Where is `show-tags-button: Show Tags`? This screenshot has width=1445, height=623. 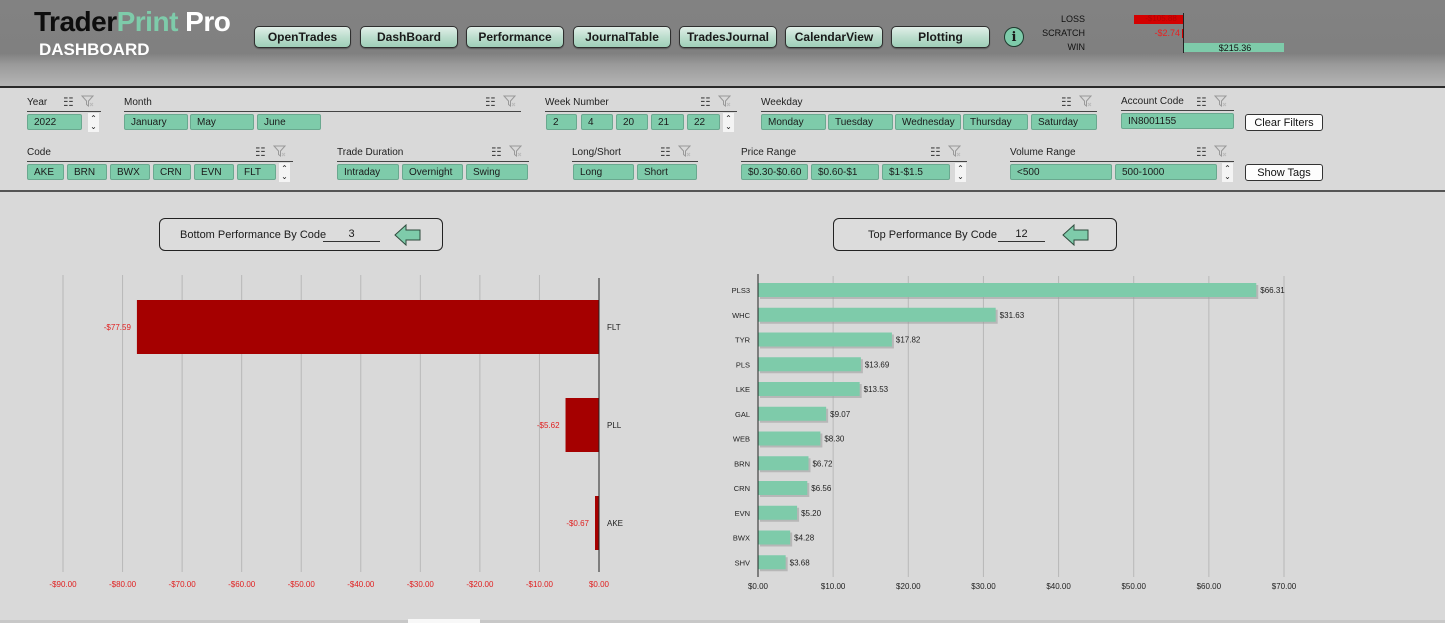 show-tags-button: Show Tags is located at coordinates (1284, 172).